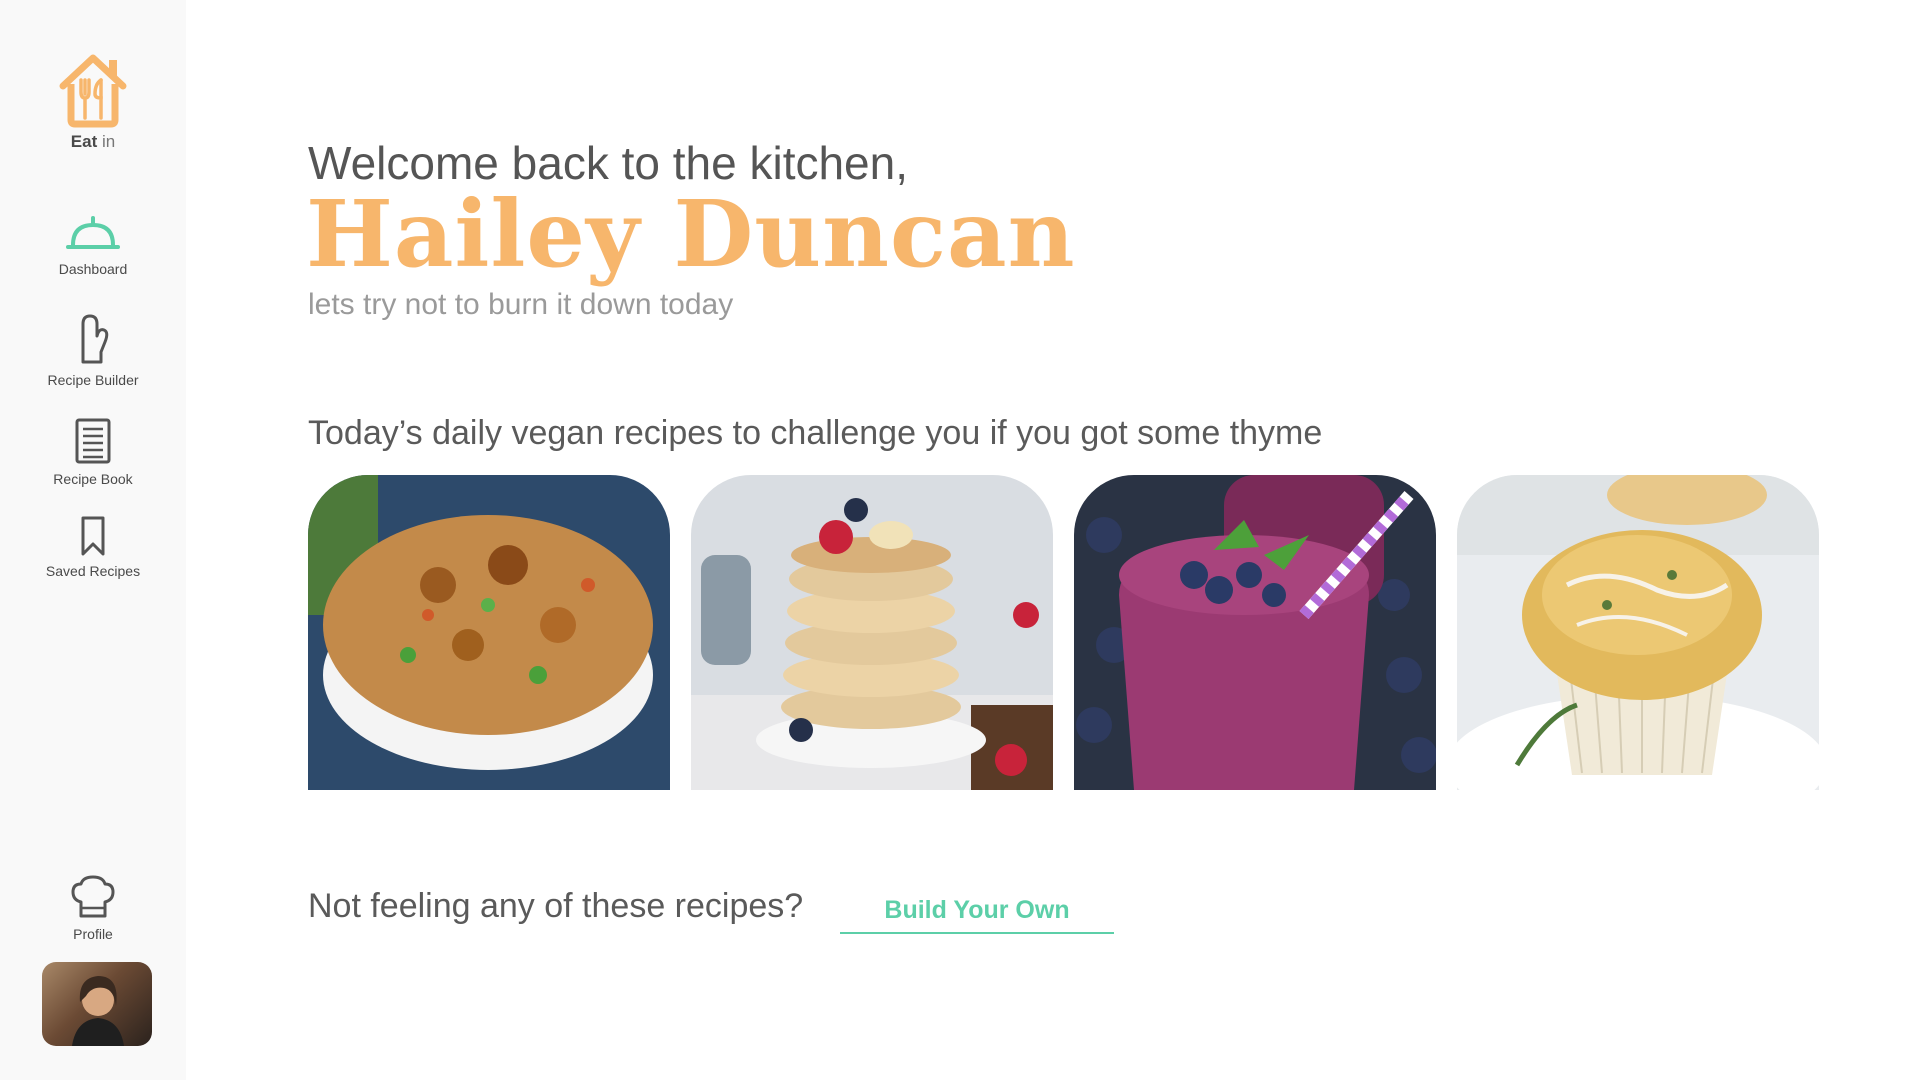  Describe the element at coordinates (93, 536) in the screenshot. I see `bookmark-icon` at that location.